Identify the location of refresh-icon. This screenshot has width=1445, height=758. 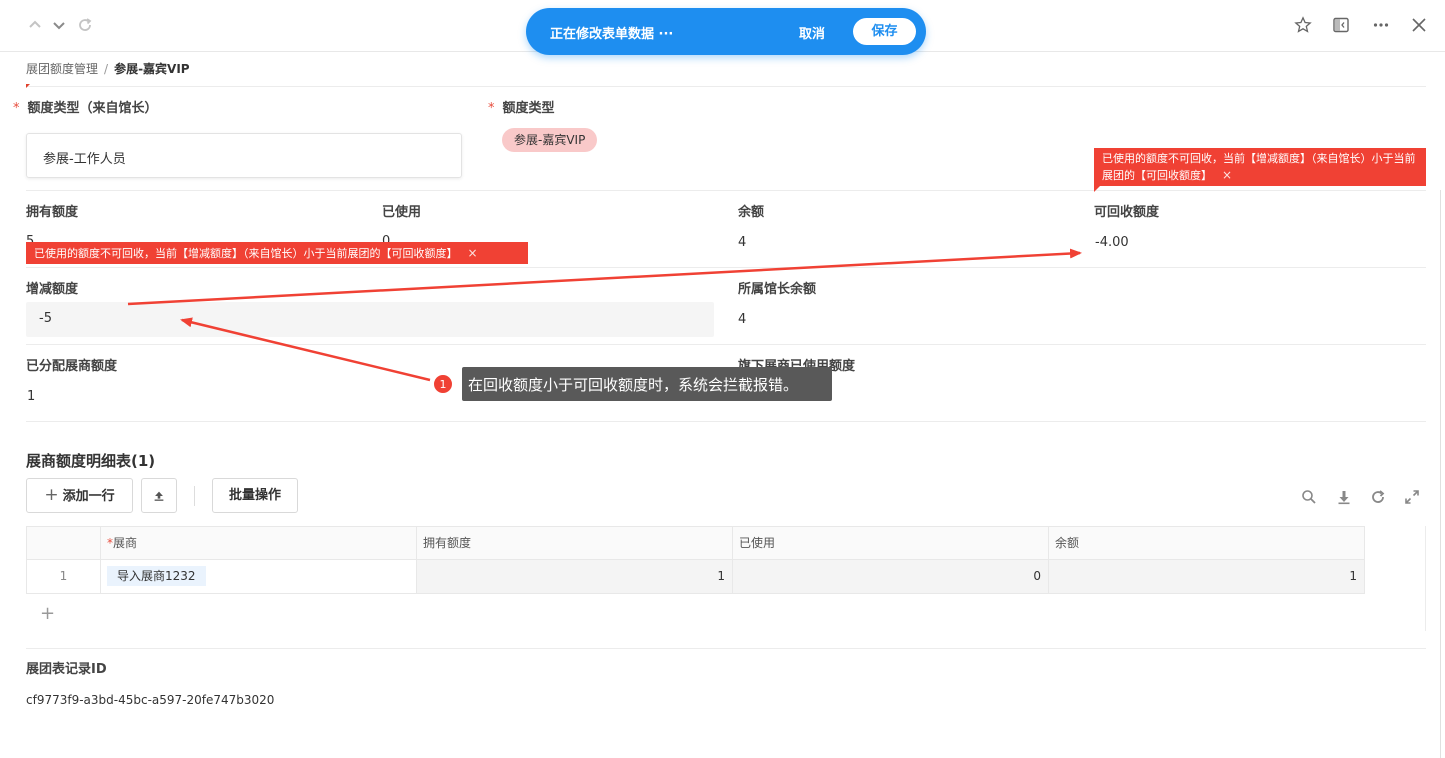
(85, 25).